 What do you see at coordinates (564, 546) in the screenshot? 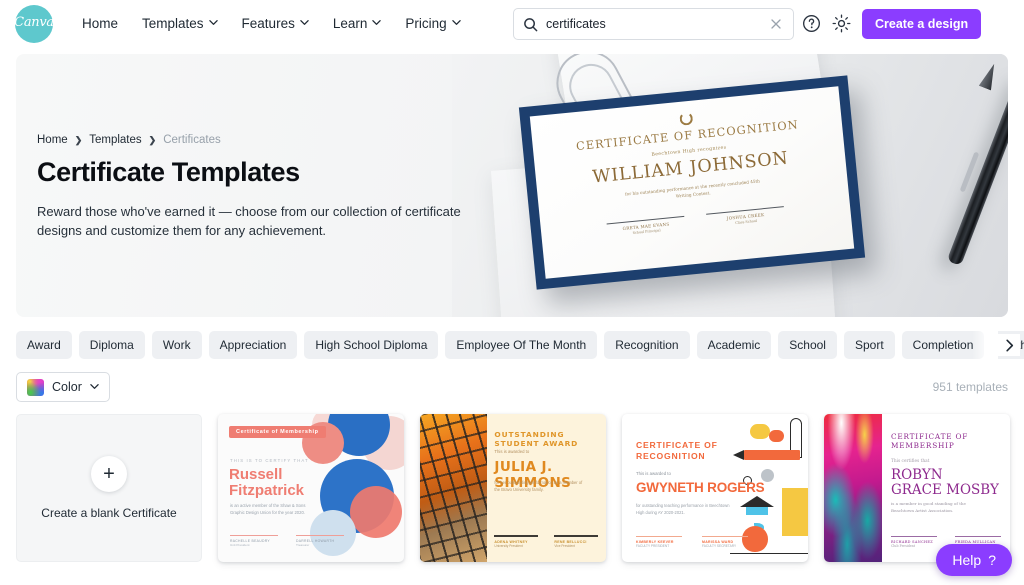
I see `signature-role: Vice President` at bounding box center [564, 546].